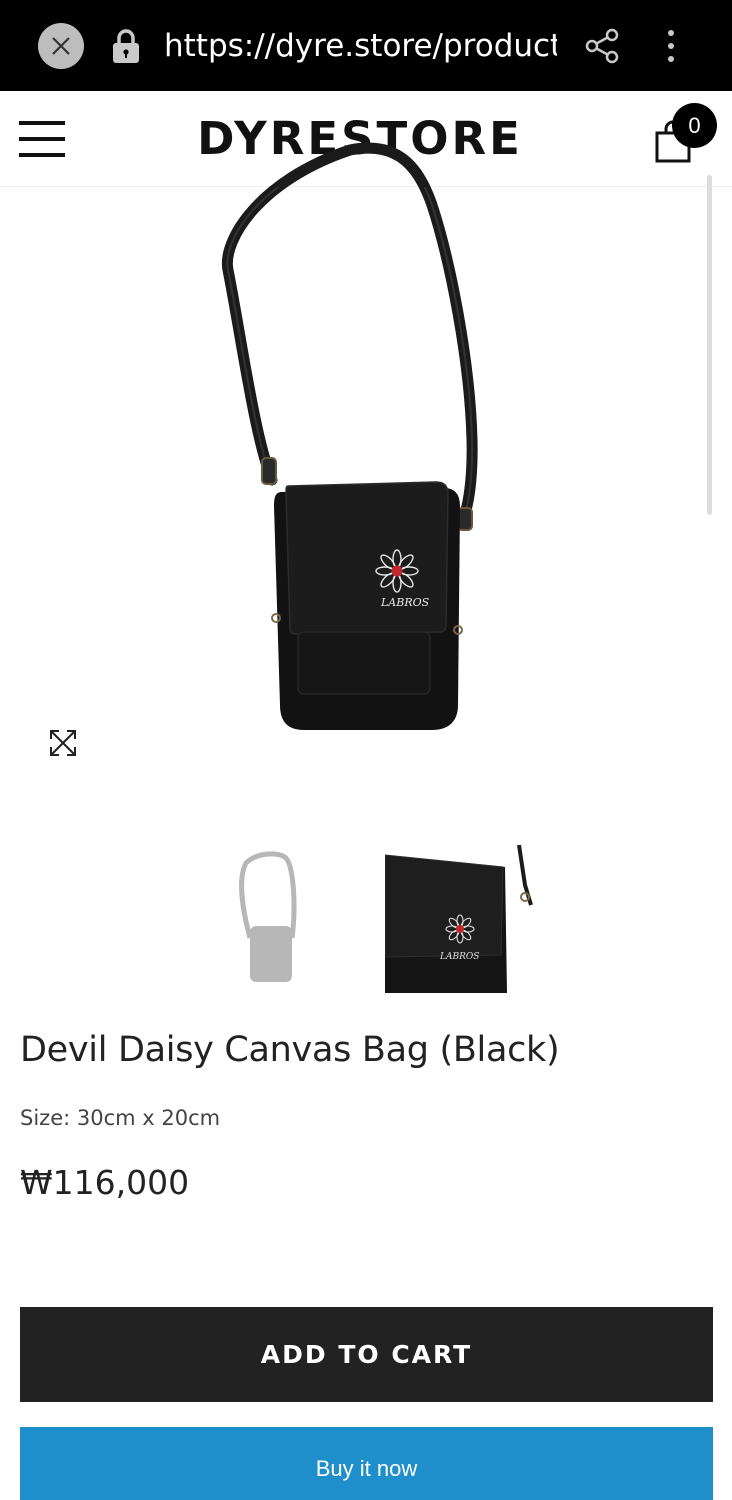 The width and height of the screenshot is (732, 1500). I want to click on lock-icon, so click(126, 46).